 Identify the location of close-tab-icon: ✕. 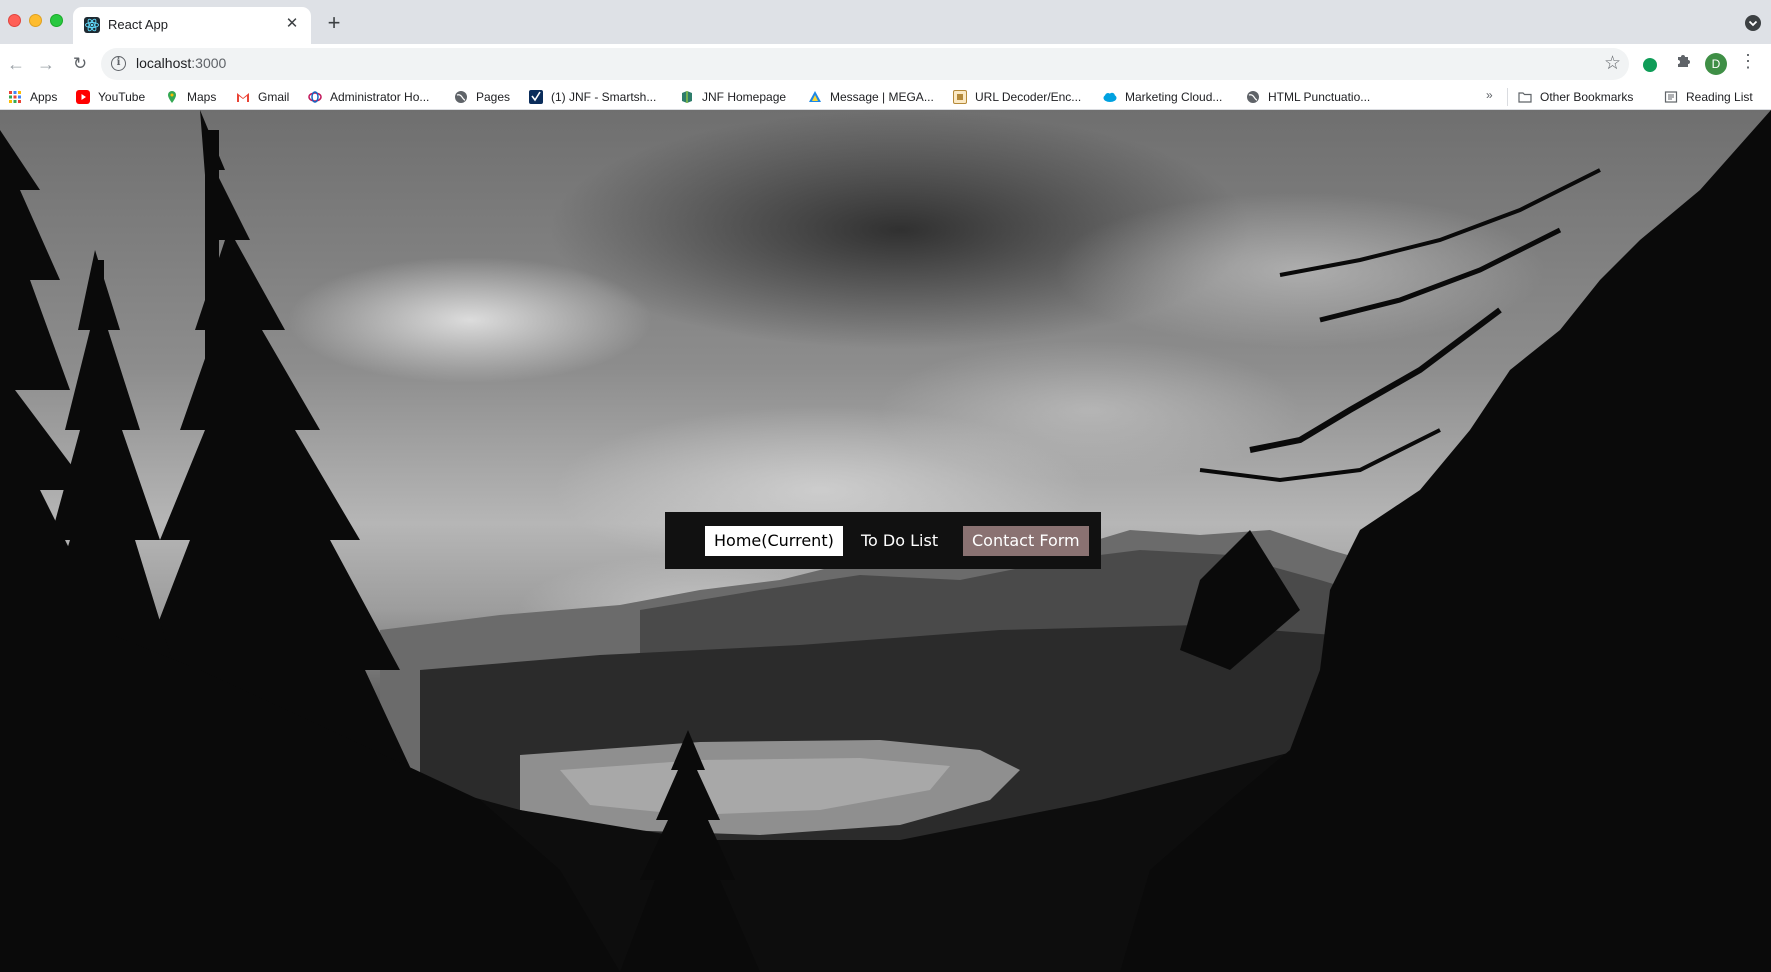
(292, 24).